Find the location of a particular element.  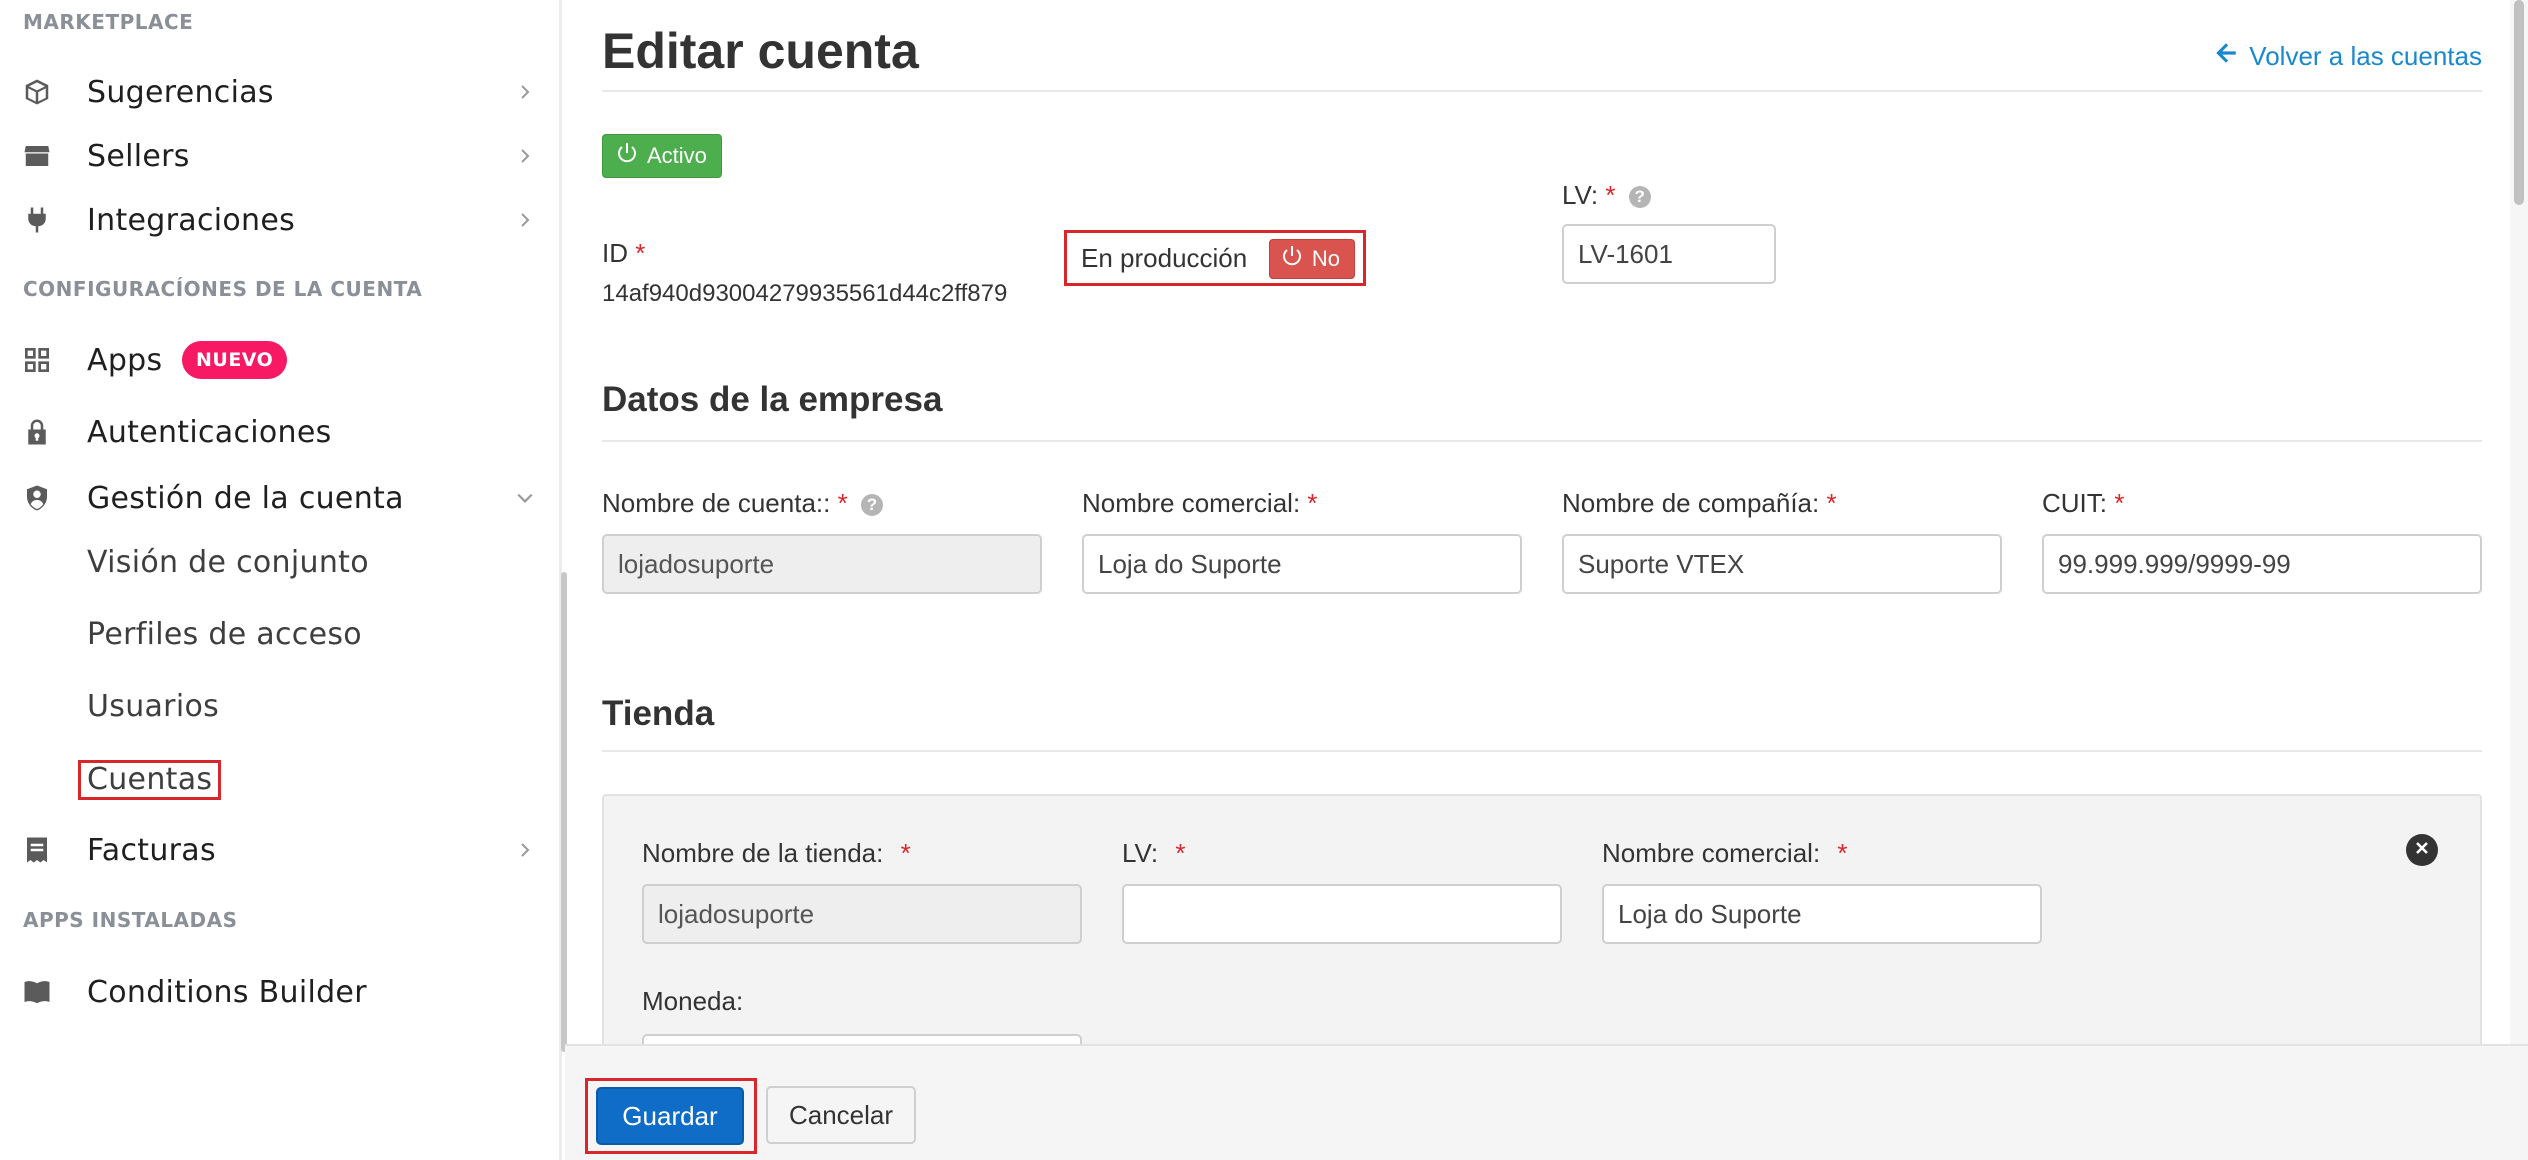

store-lv-label-text: LV: is located at coordinates (1140, 853).